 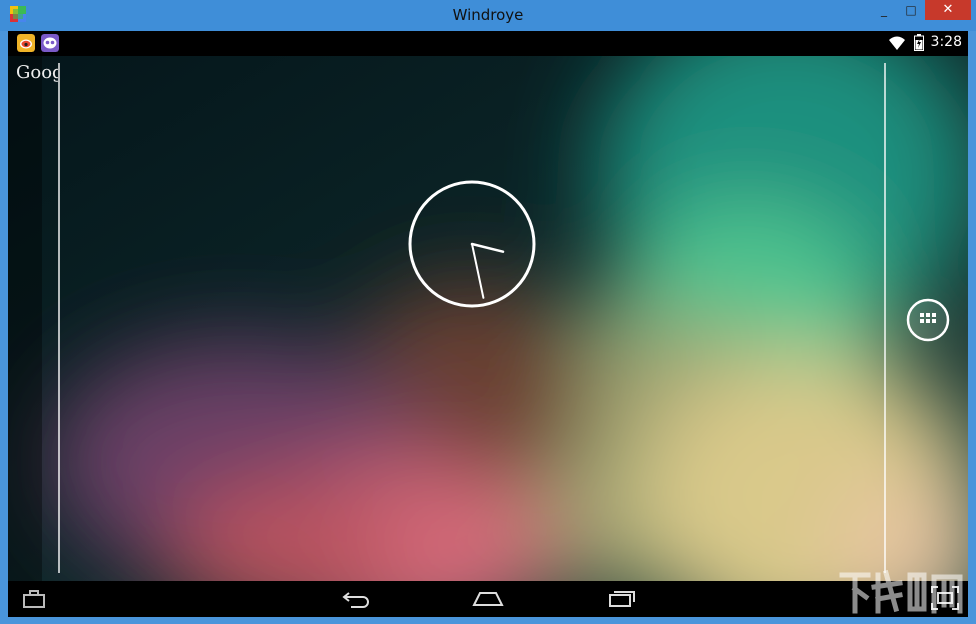 What do you see at coordinates (37, 72) in the screenshot?
I see `google-search-widget: Google` at bounding box center [37, 72].